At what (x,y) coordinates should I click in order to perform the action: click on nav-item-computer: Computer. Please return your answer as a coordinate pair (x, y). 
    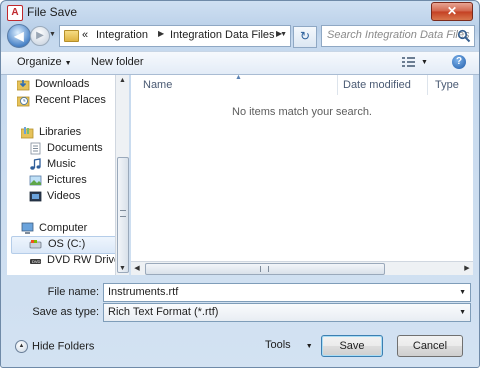
    Looking at the image, I should click on (69, 229).